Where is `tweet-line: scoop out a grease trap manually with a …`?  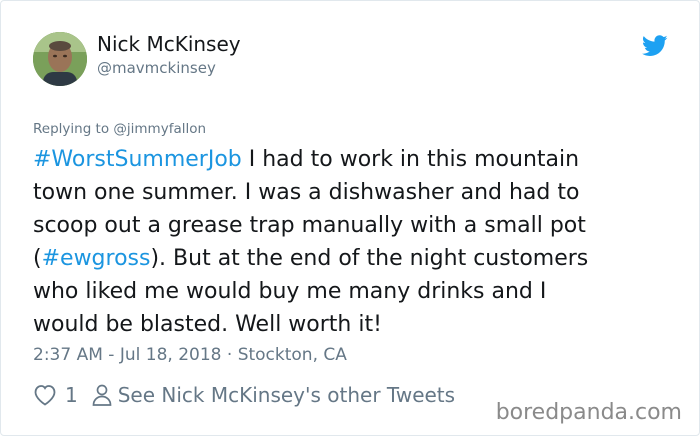
tweet-line: scoop out a grease trap manually with a … is located at coordinates (309, 225).